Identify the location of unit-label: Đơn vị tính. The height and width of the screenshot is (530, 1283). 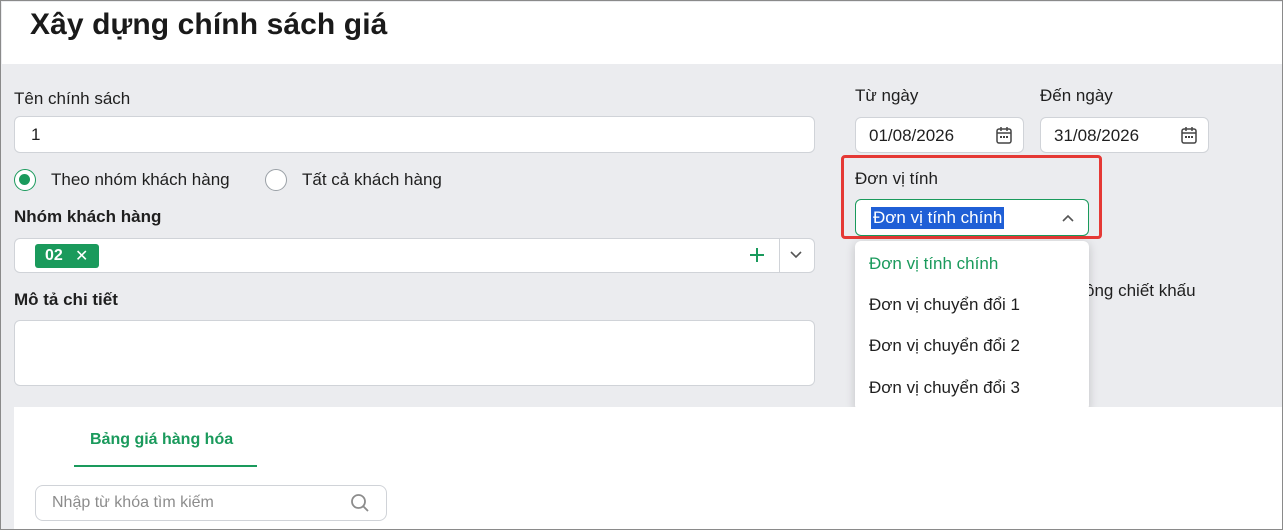
(896, 178).